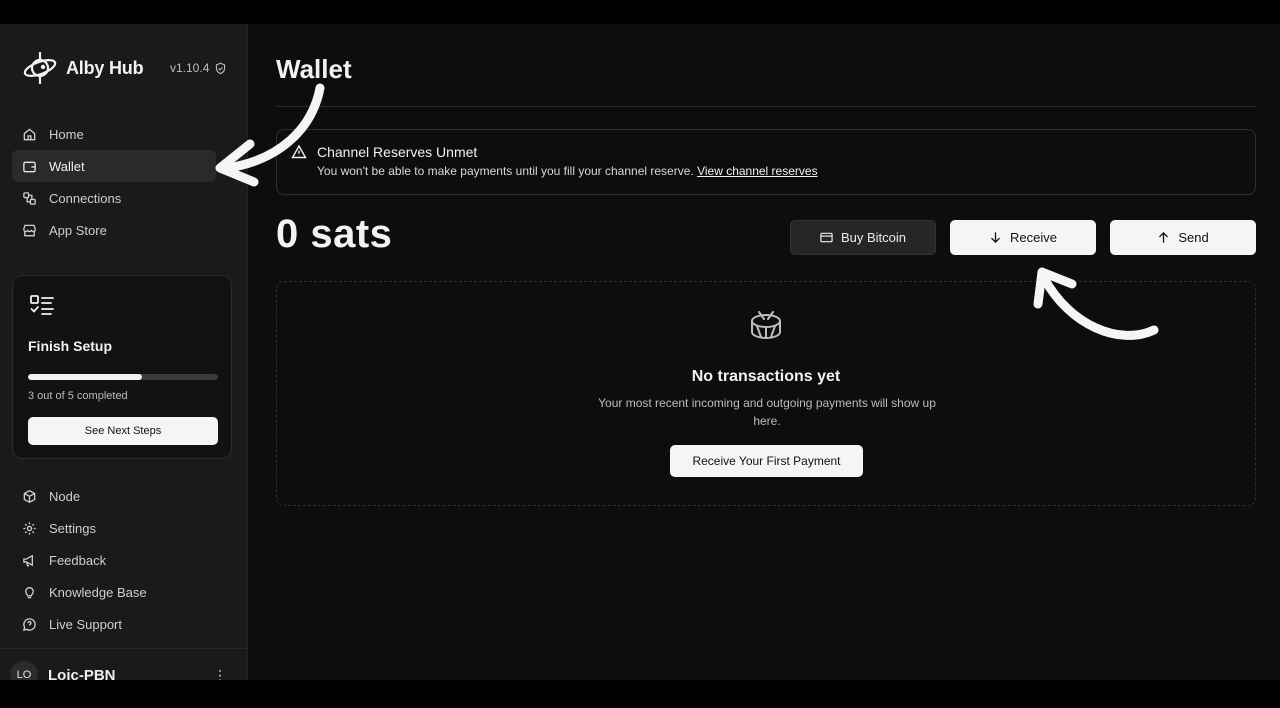  Describe the element at coordinates (299, 151) in the screenshot. I see `warning-icon` at that location.